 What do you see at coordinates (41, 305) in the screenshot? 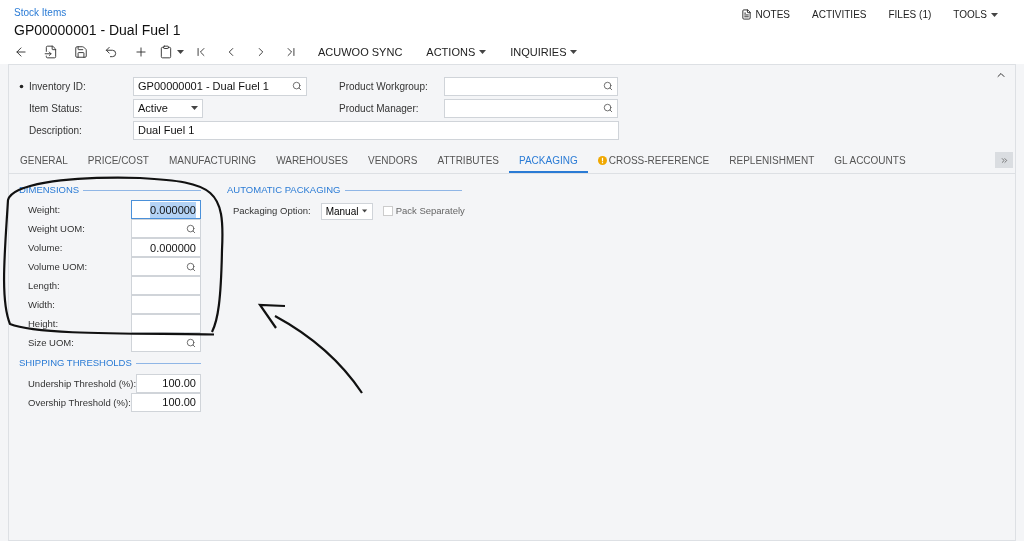
I see `field-label: Width:` at bounding box center [41, 305].